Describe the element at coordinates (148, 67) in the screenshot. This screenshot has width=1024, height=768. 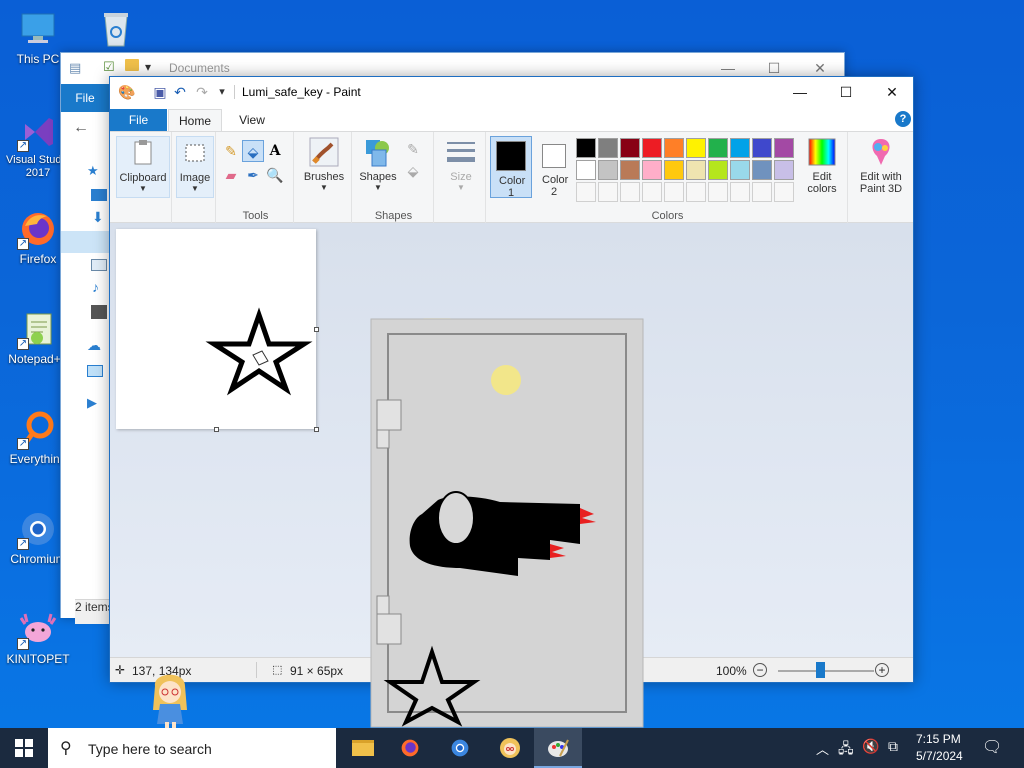
I see `explorer-qa-dropdown-icon: ▾` at that location.